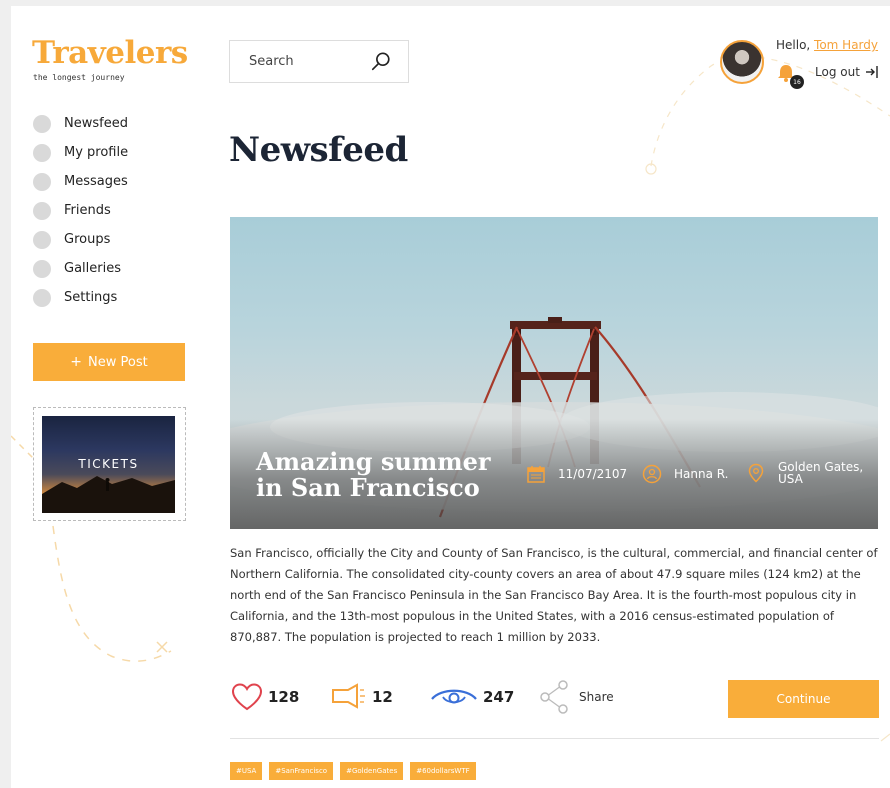 The height and width of the screenshot is (788, 890). Describe the element at coordinates (454, 696) in the screenshot. I see `eye-icon` at that location.